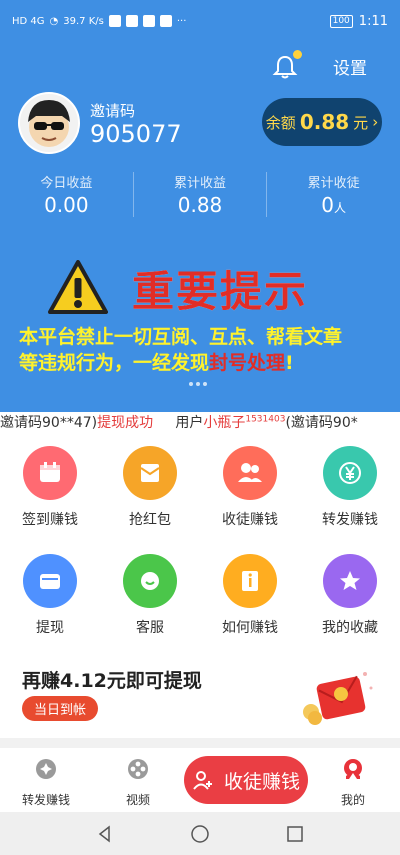 This screenshot has height=855, width=400. I want to click on stat-value: 0, so click(328, 205).